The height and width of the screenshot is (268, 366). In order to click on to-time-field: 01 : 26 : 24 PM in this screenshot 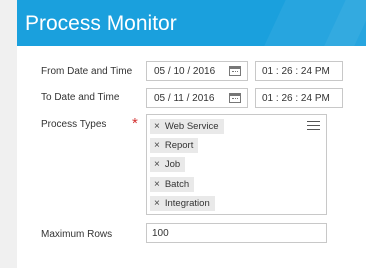, I will do `click(299, 98)`.